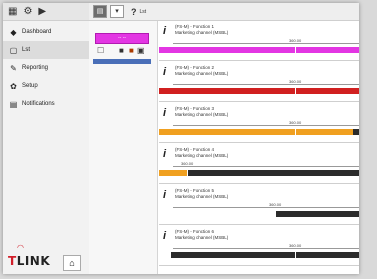  I want to click on view-toolbar: ▤ ▾ ? Lst, so click(224, 12).